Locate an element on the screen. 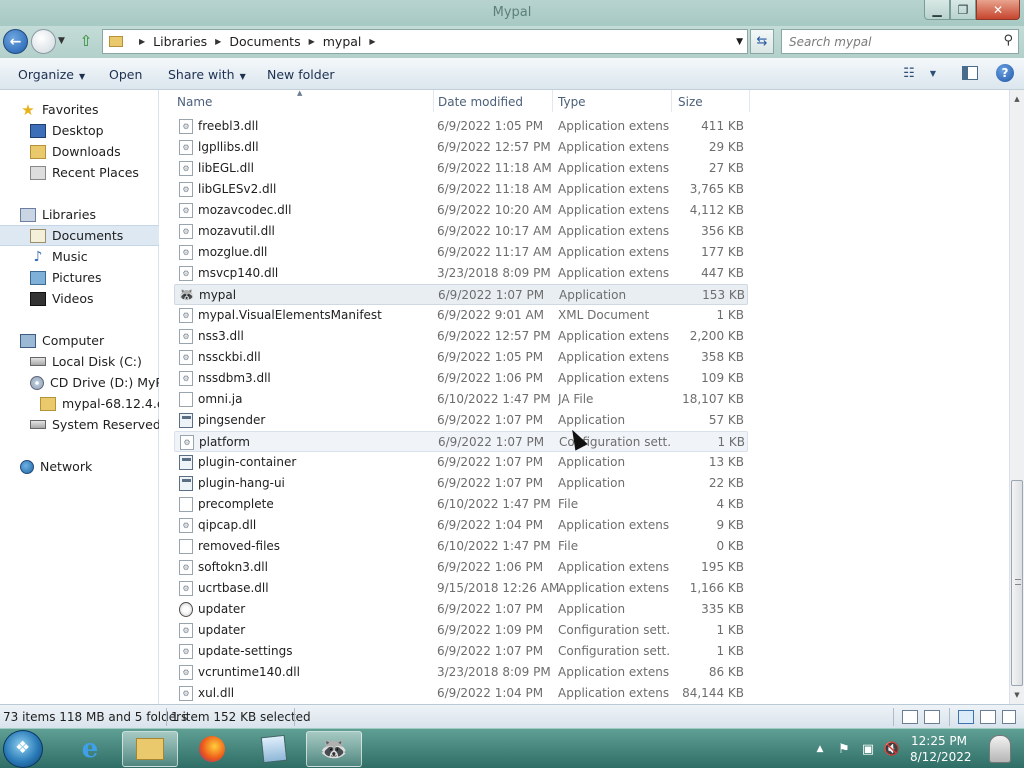 This screenshot has width=1024, height=768. address-dropdown-icon: ▼ is located at coordinates (739, 42).